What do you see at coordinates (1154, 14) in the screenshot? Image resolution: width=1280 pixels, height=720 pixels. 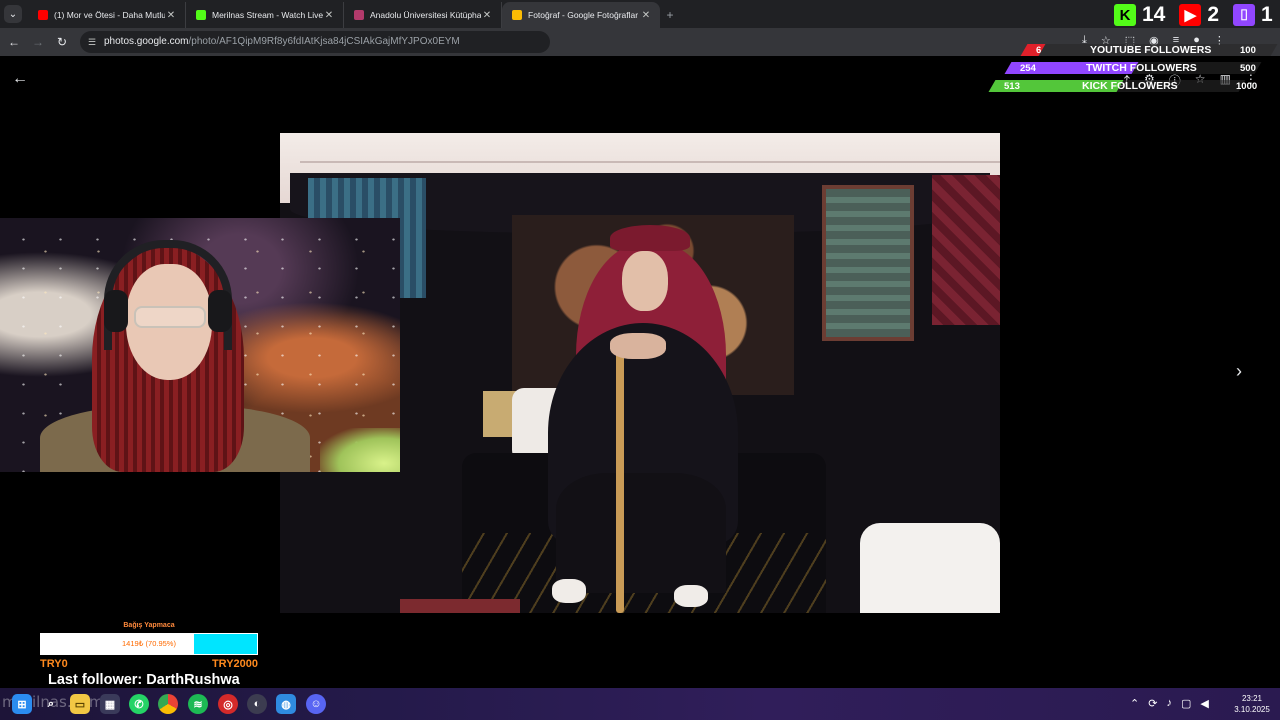 I see `kick-count: 14` at bounding box center [1154, 14].